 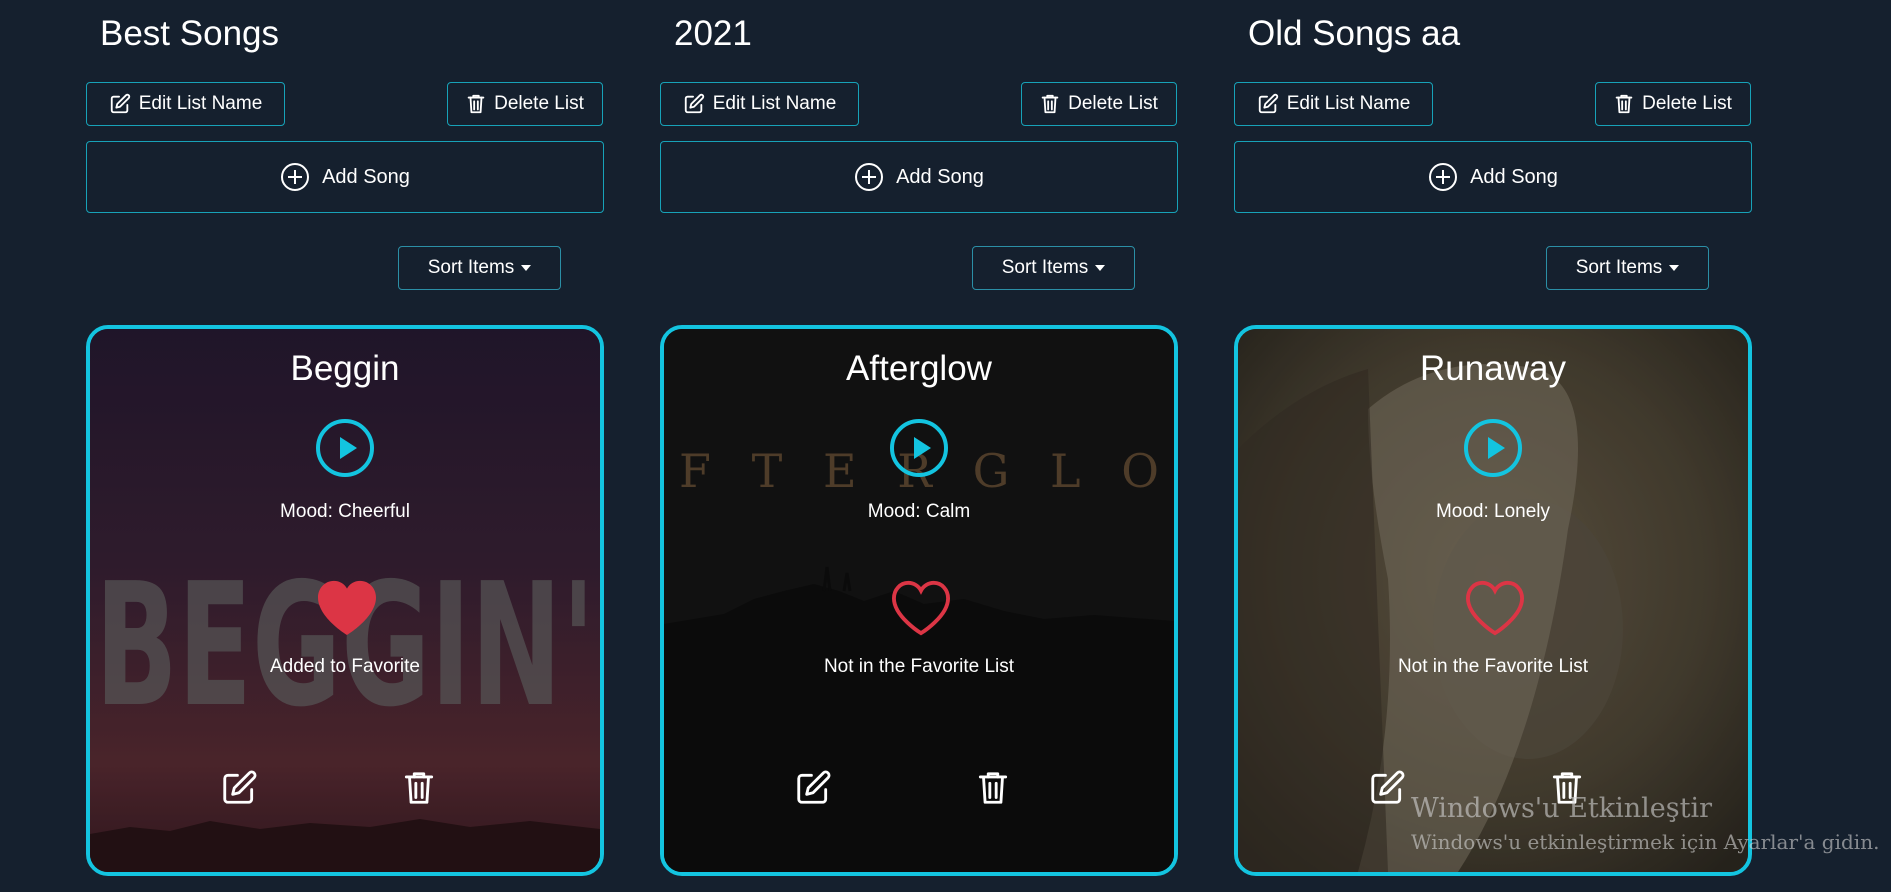 What do you see at coordinates (919, 511) in the screenshot?
I see `song-mood: Mood: Calm` at bounding box center [919, 511].